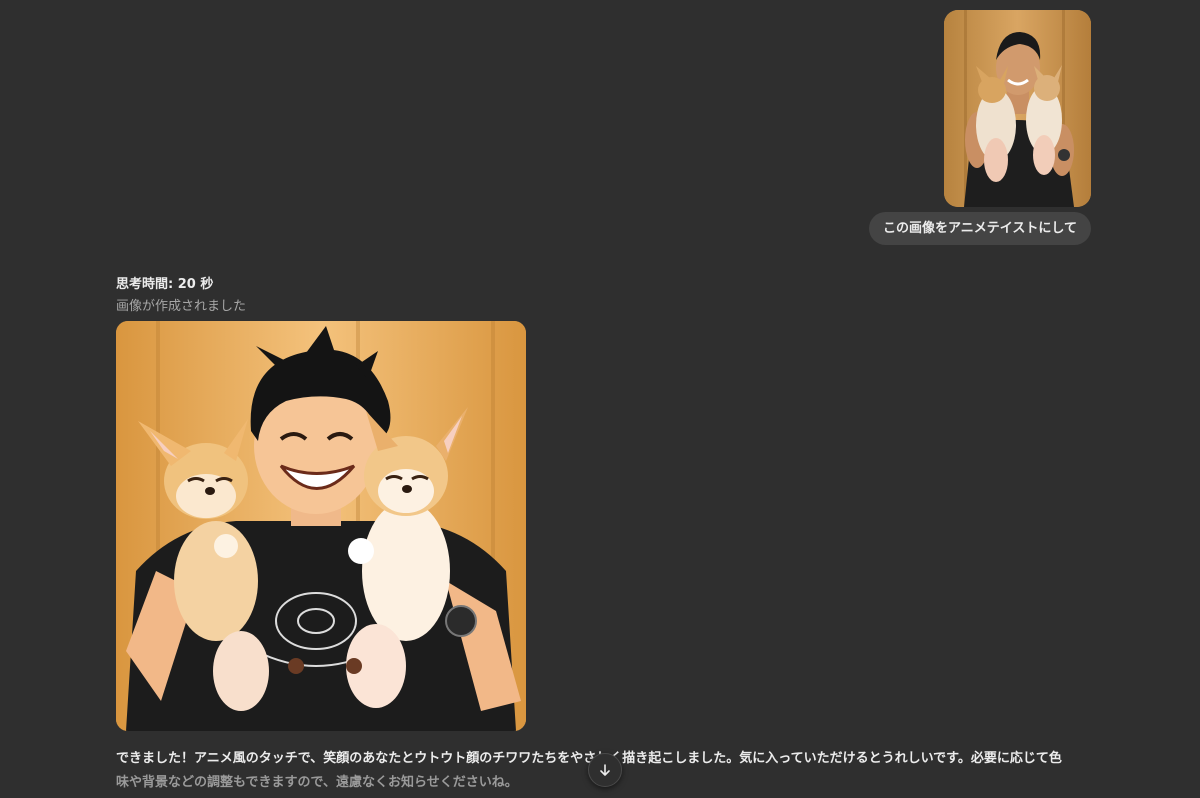 Image resolution: width=1200 pixels, height=798 pixels. I want to click on user-message-bubble: この画像をアニメテイストにして, so click(980, 228).